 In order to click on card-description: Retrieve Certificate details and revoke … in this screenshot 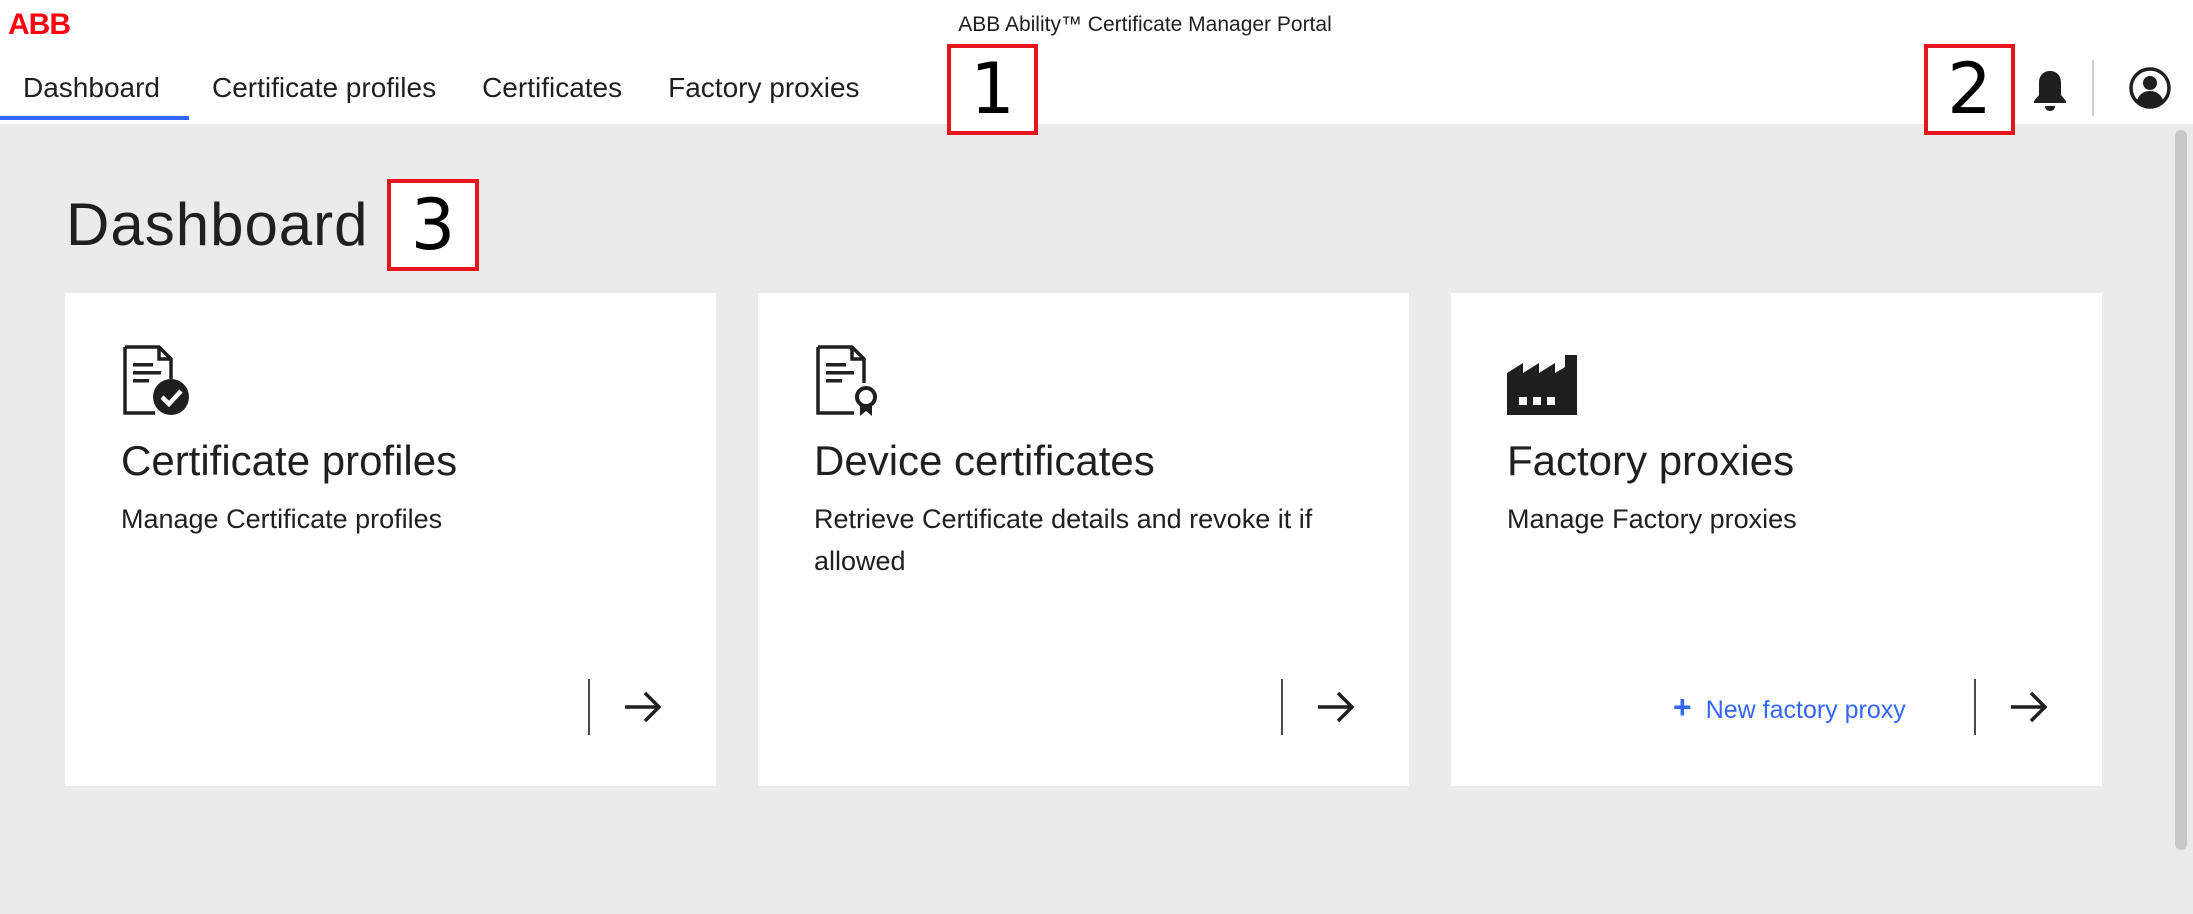, I will do `click(1063, 540)`.